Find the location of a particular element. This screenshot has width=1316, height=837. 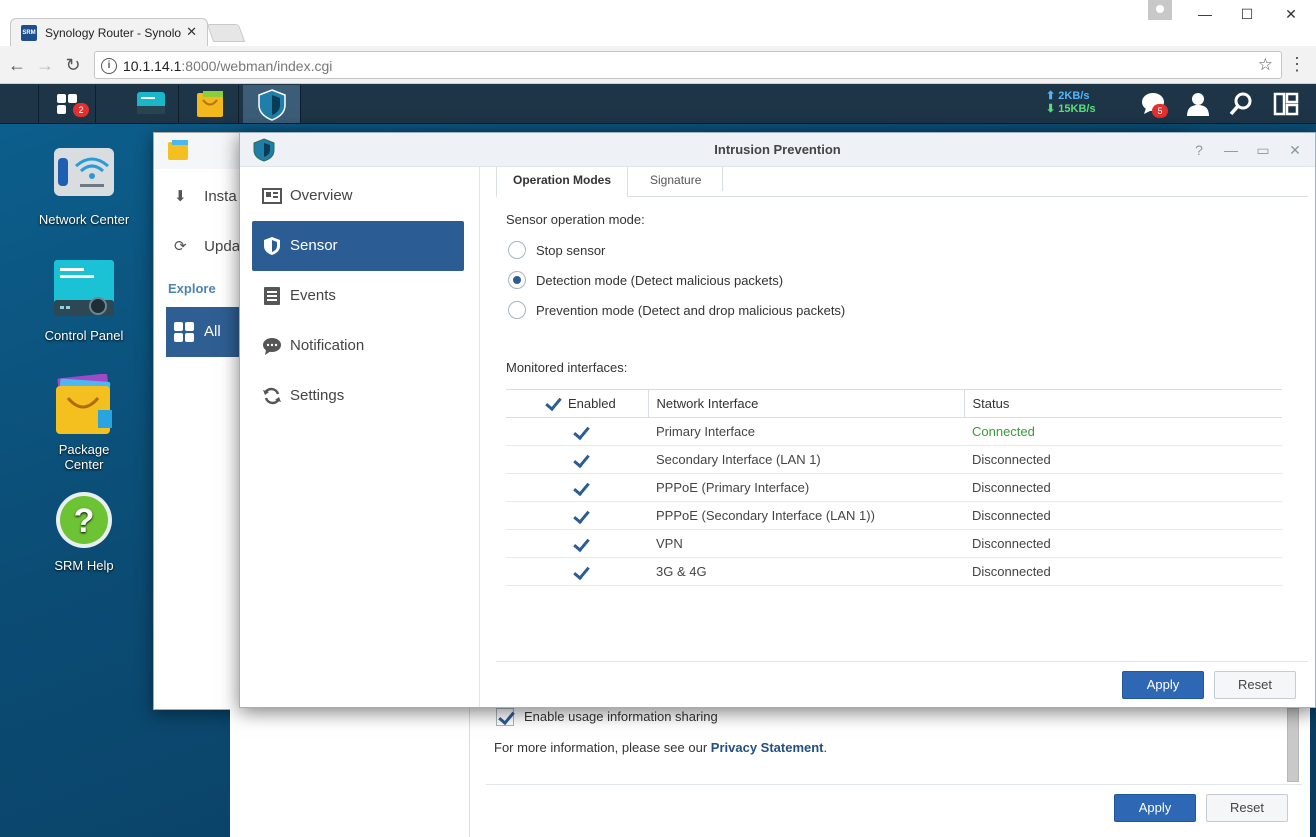

profile-icon is located at coordinates (1160, 10).